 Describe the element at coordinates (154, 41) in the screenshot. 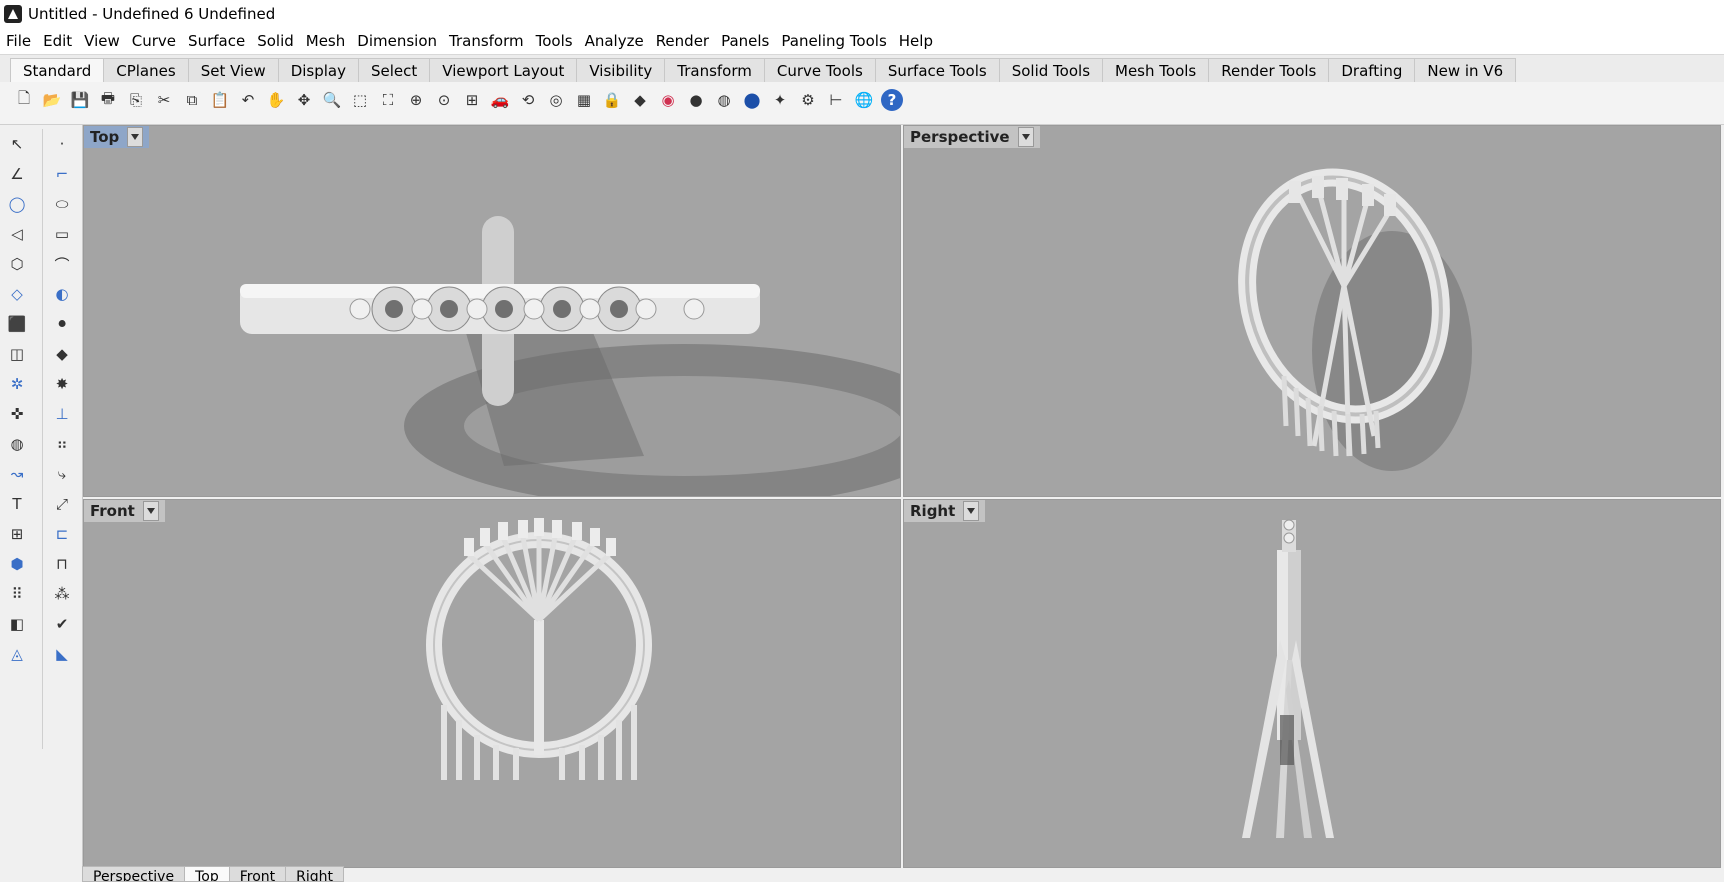

I see `menu-curve: Curve` at that location.